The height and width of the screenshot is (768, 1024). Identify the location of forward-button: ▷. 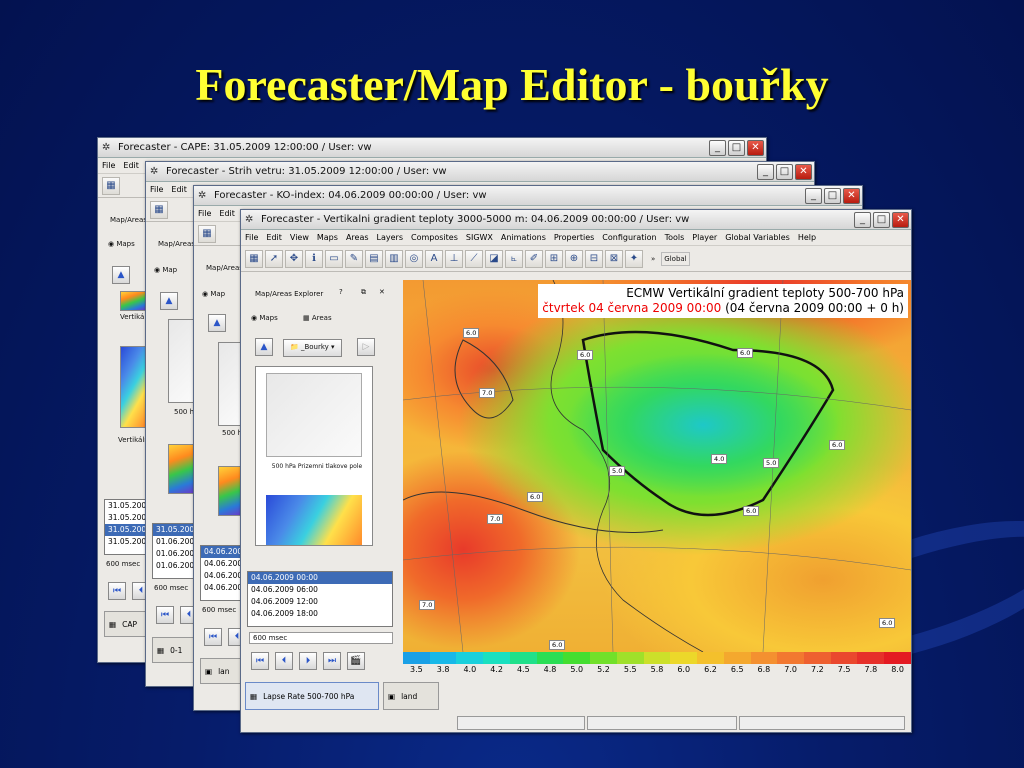
(366, 347).